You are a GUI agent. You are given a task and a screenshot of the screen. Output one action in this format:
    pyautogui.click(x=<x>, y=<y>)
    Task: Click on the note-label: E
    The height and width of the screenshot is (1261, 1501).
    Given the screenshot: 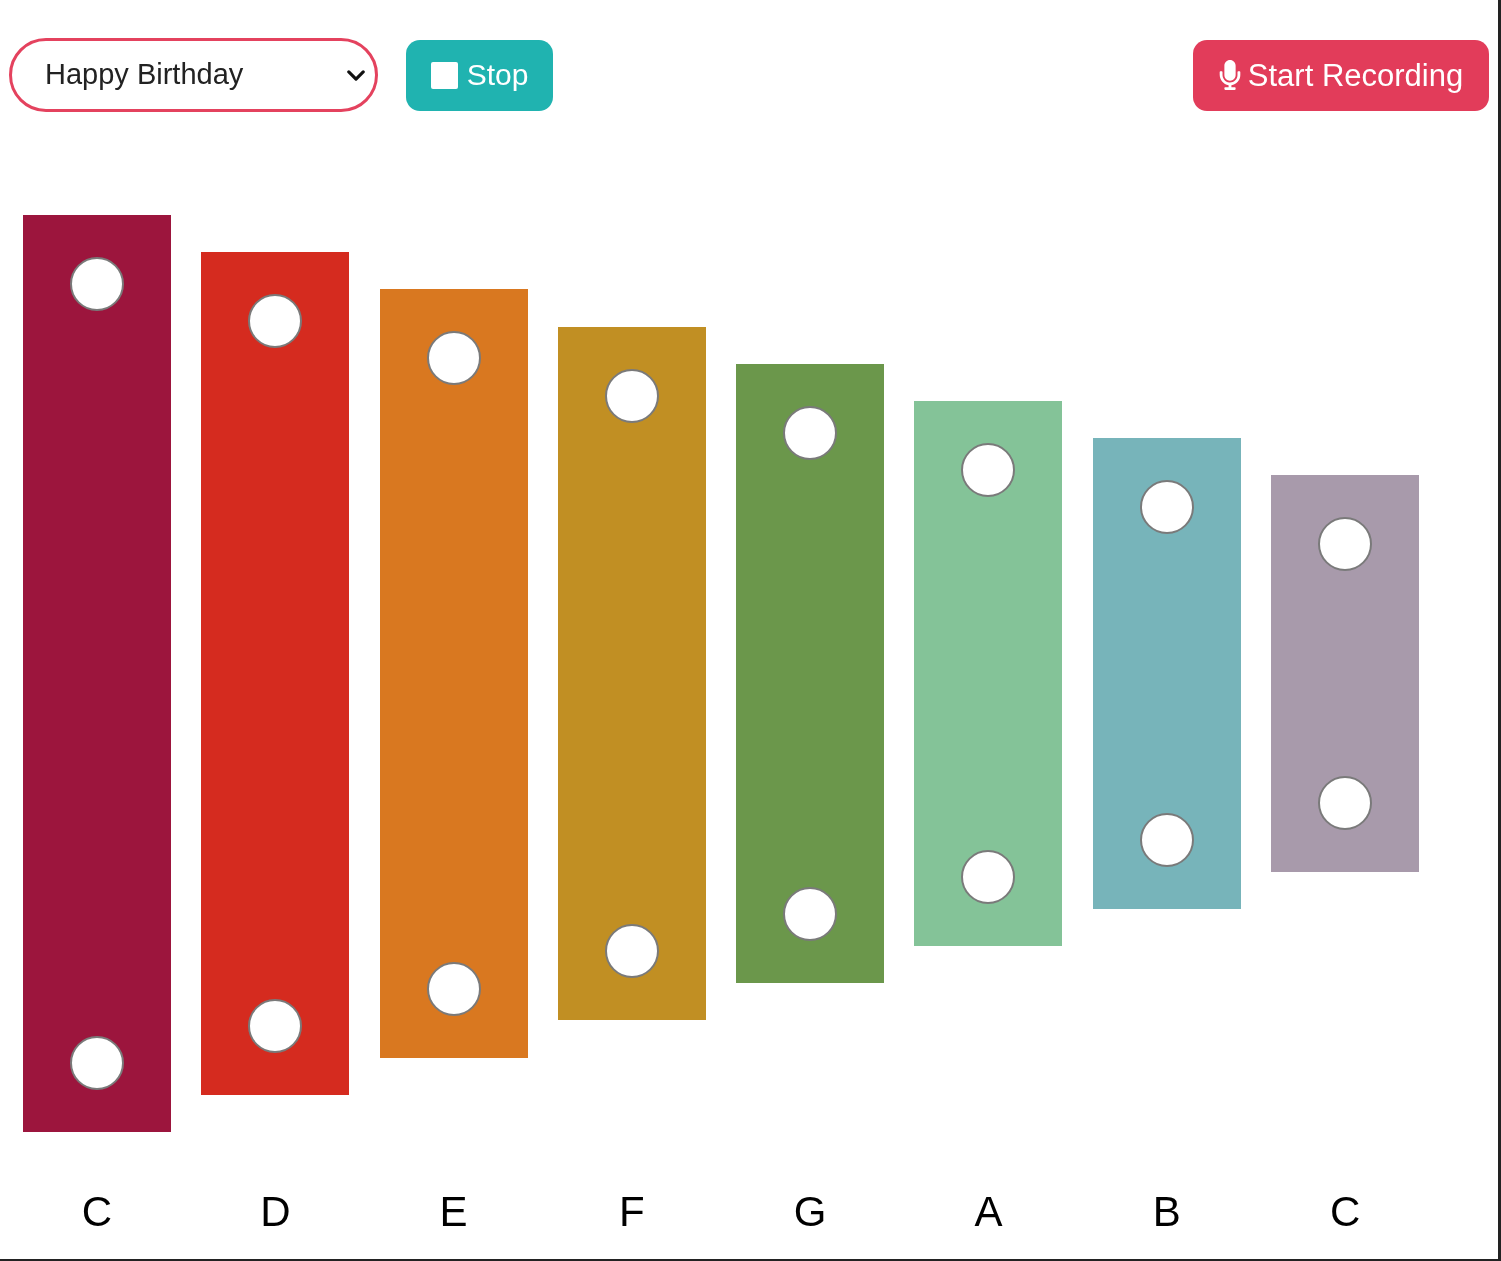 What is the action you would take?
    pyautogui.click(x=453, y=1212)
    